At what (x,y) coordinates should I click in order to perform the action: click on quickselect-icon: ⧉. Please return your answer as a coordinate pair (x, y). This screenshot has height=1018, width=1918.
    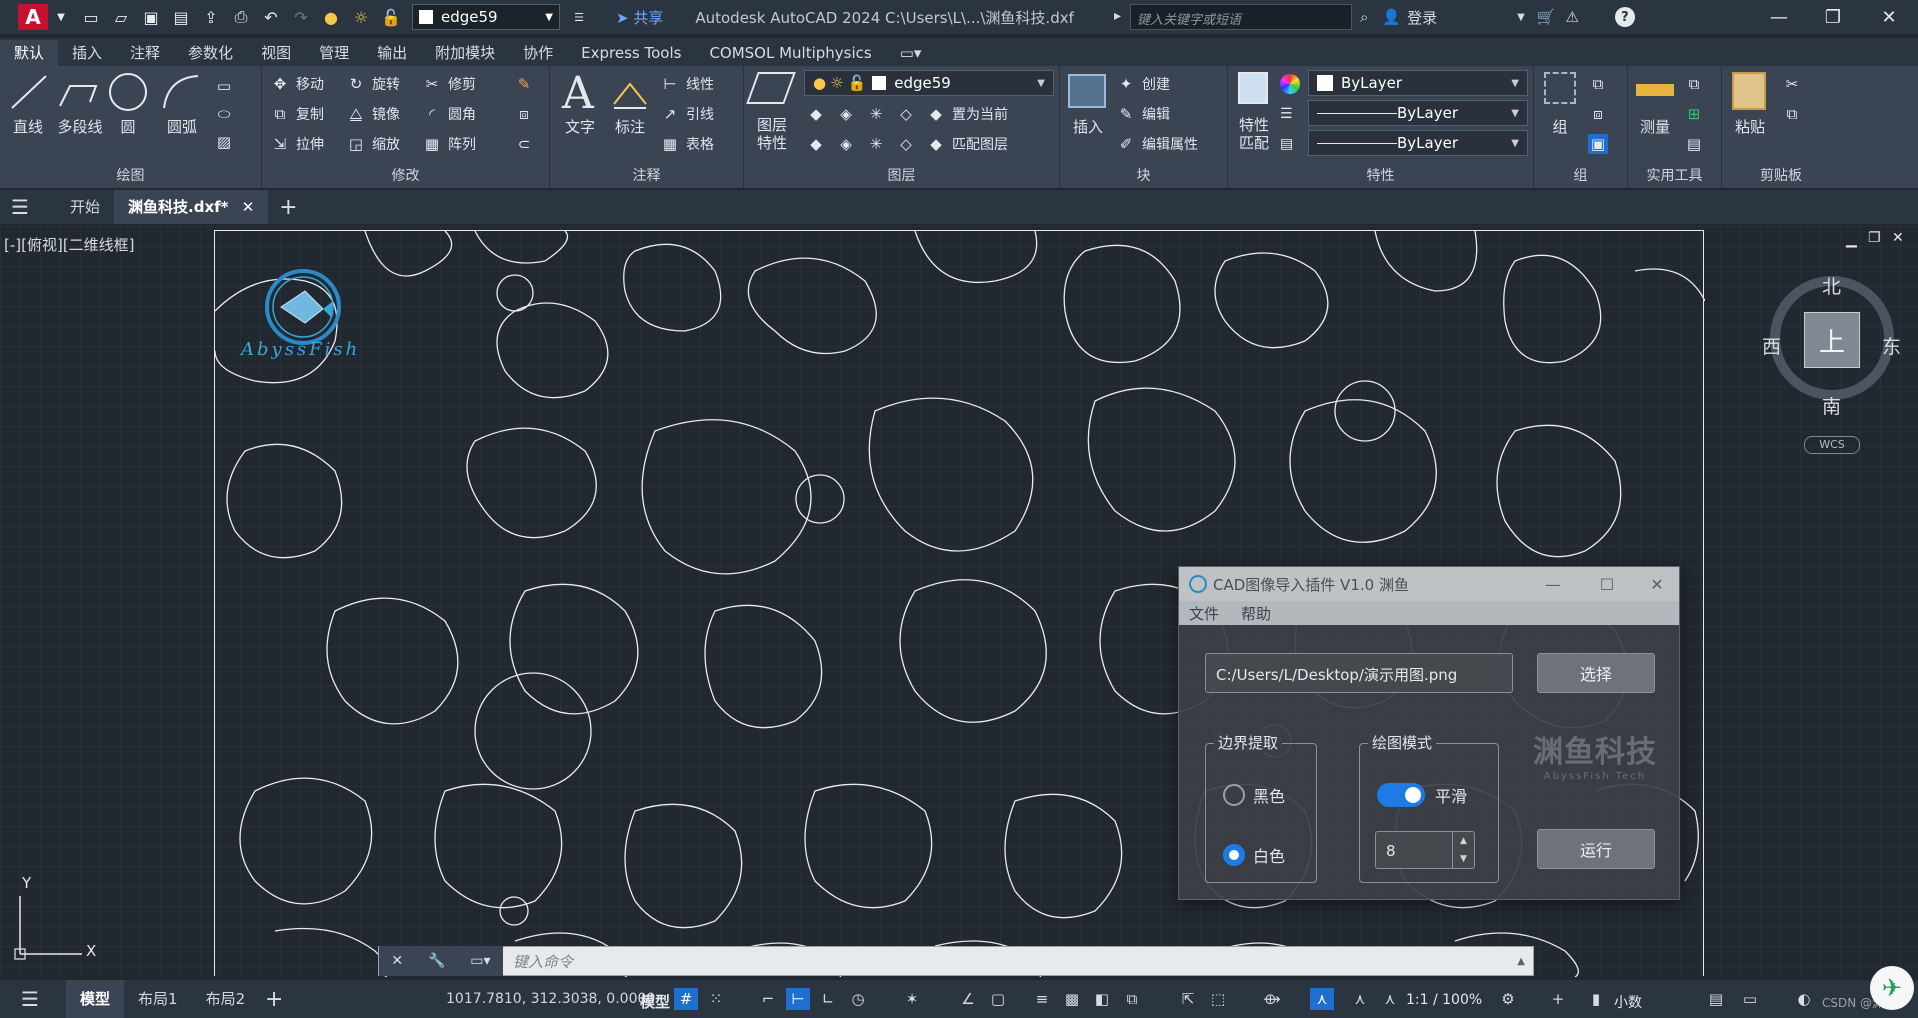
    Looking at the image, I should click on (1697, 84).